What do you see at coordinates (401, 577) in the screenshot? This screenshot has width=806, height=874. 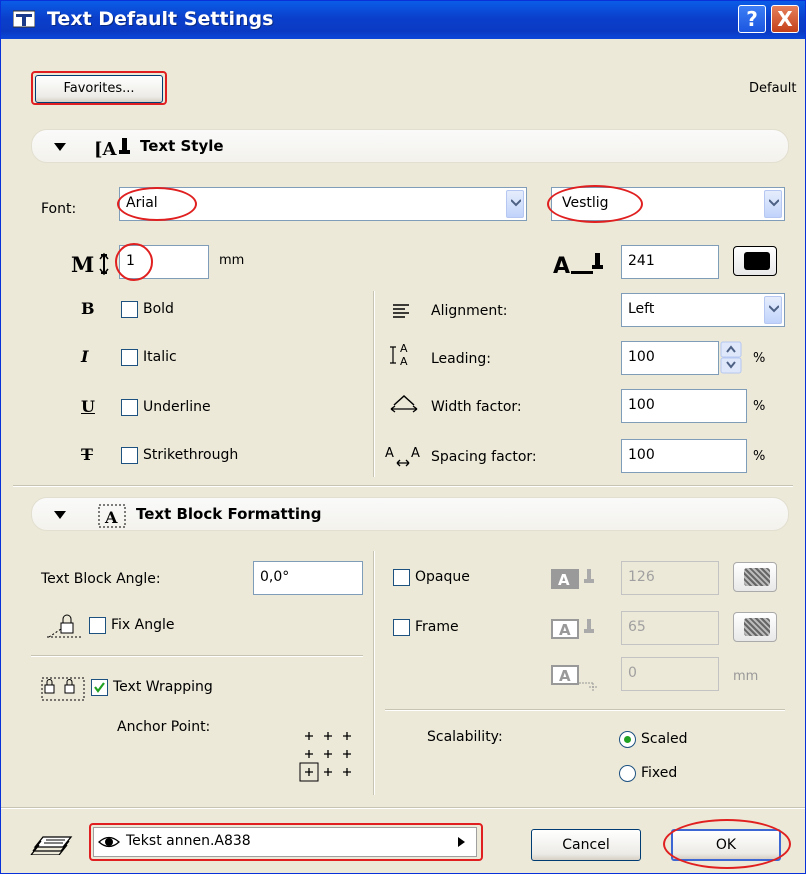 I see `opaque-checkbox` at bounding box center [401, 577].